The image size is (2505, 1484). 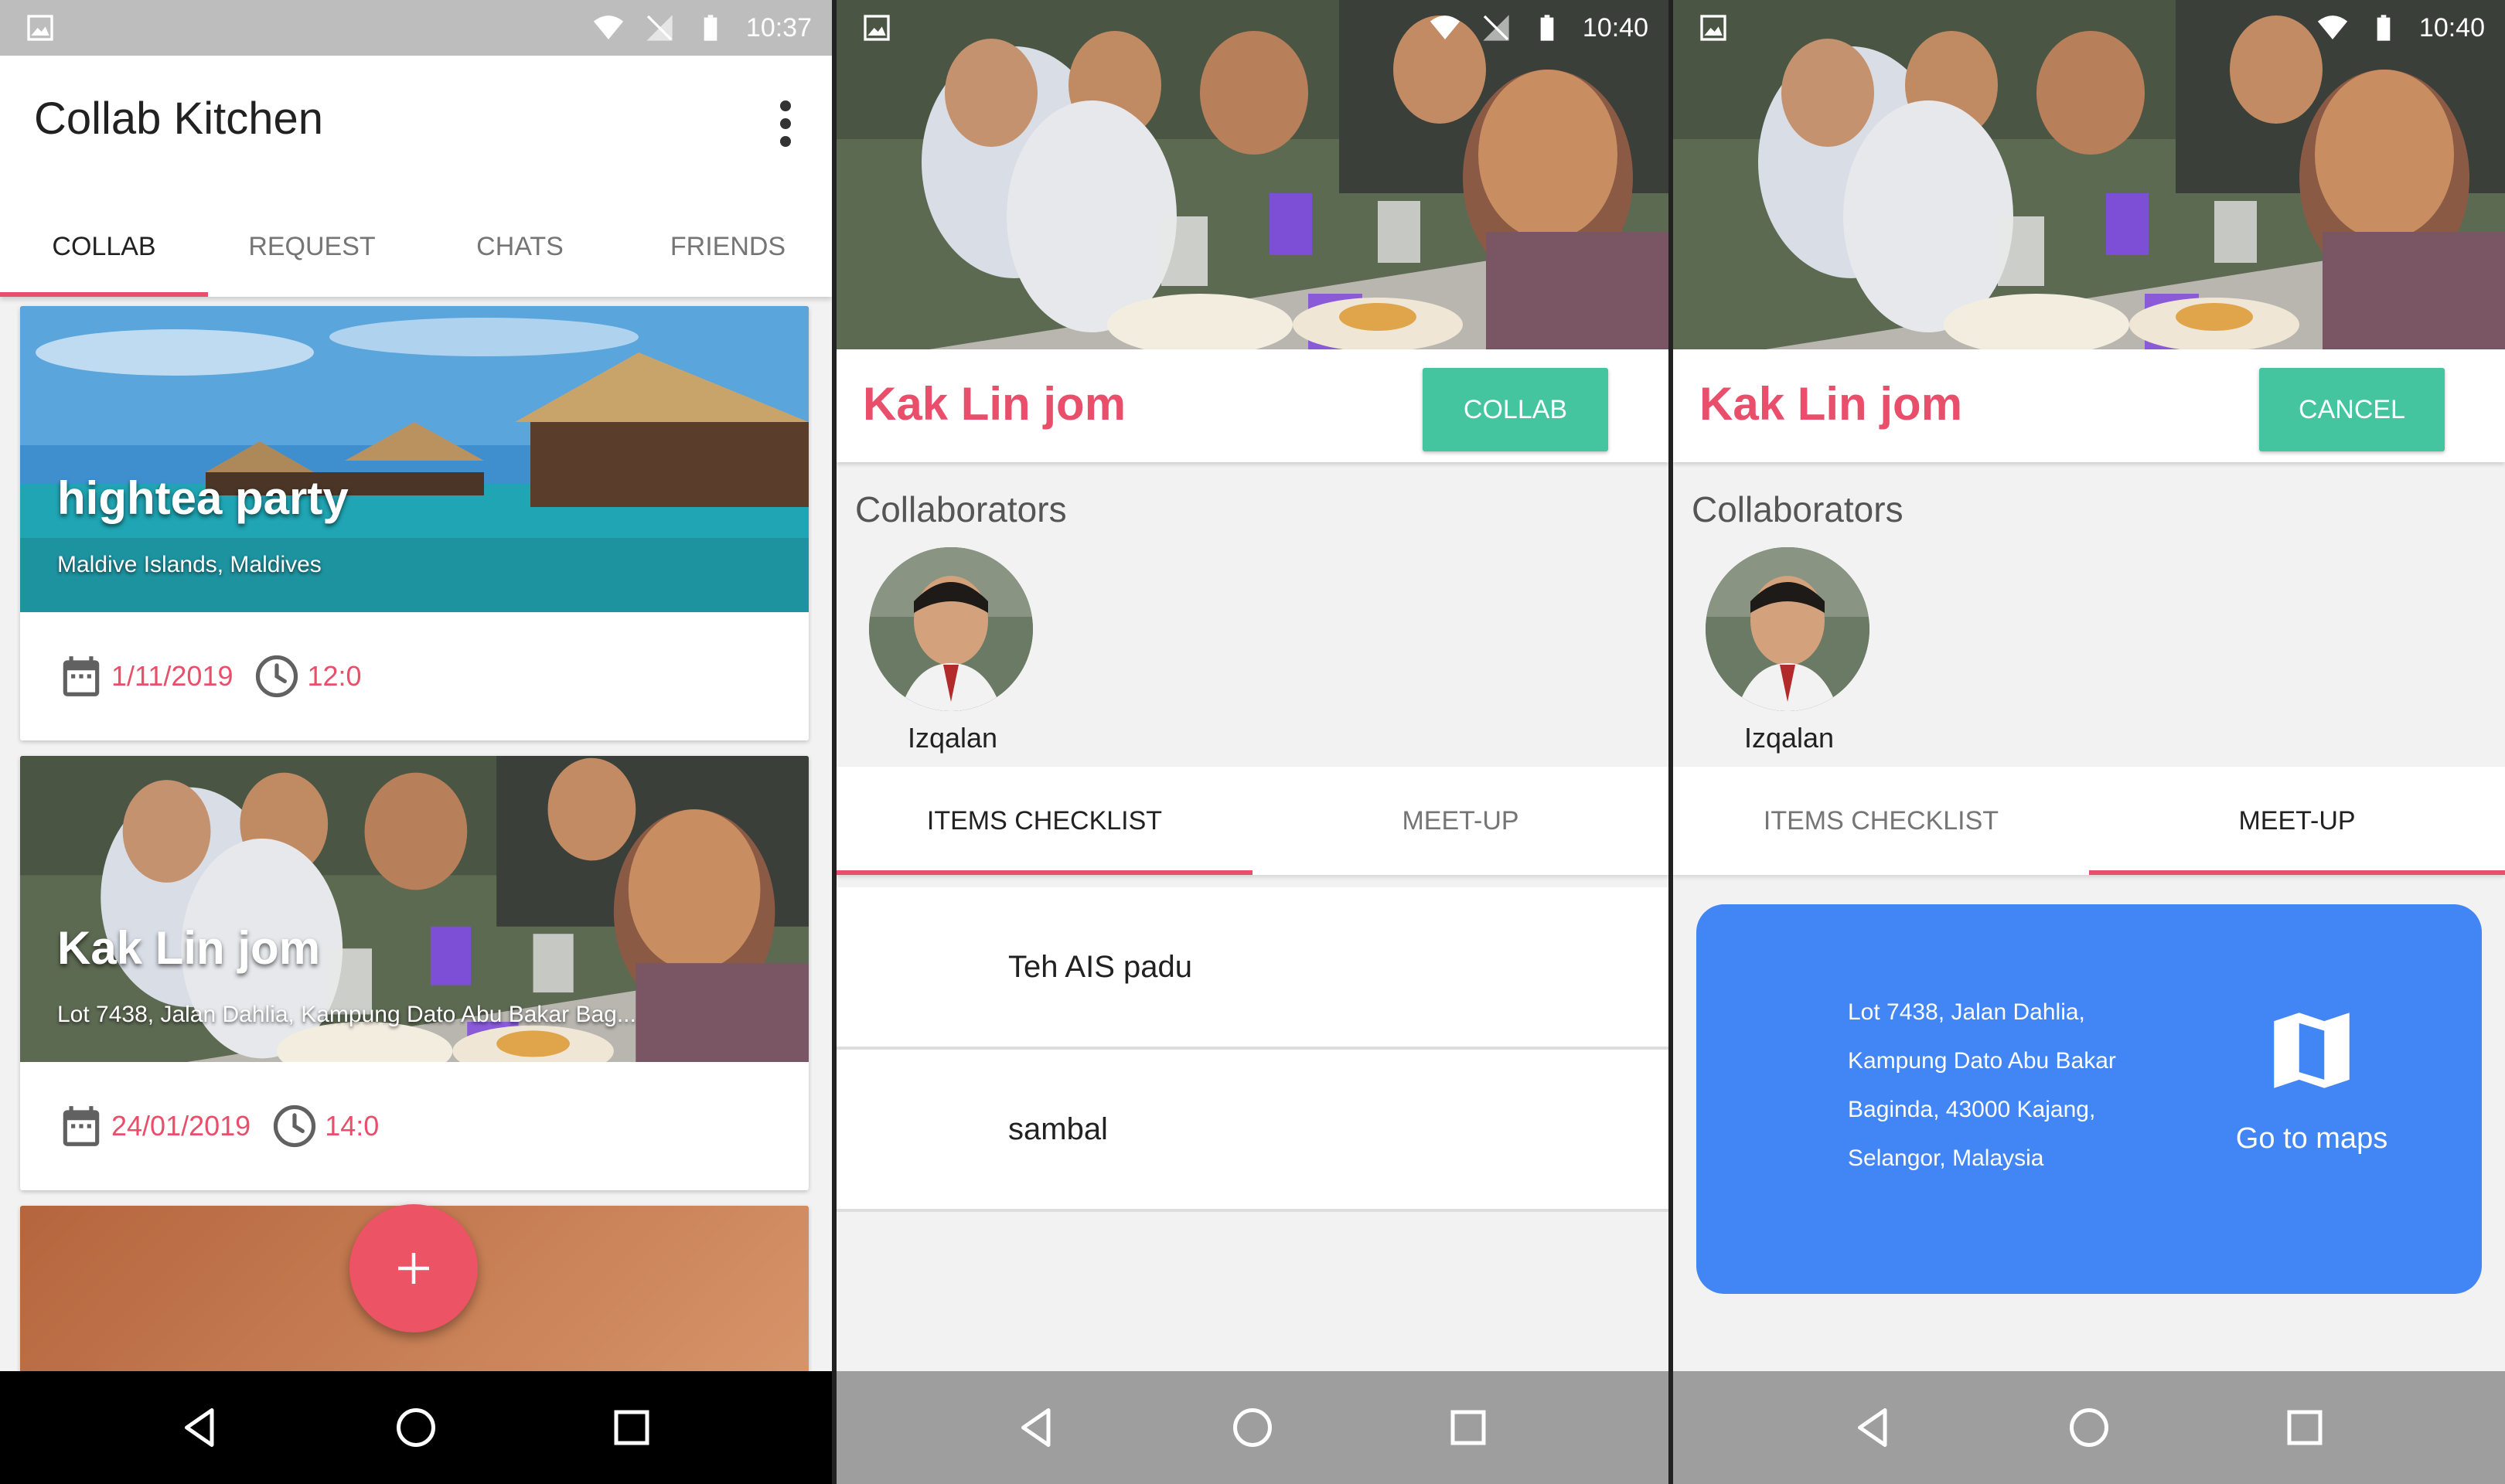 What do you see at coordinates (2311, 1138) in the screenshot?
I see `go-to-maps-label: Go to maps` at bounding box center [2311, 1138].